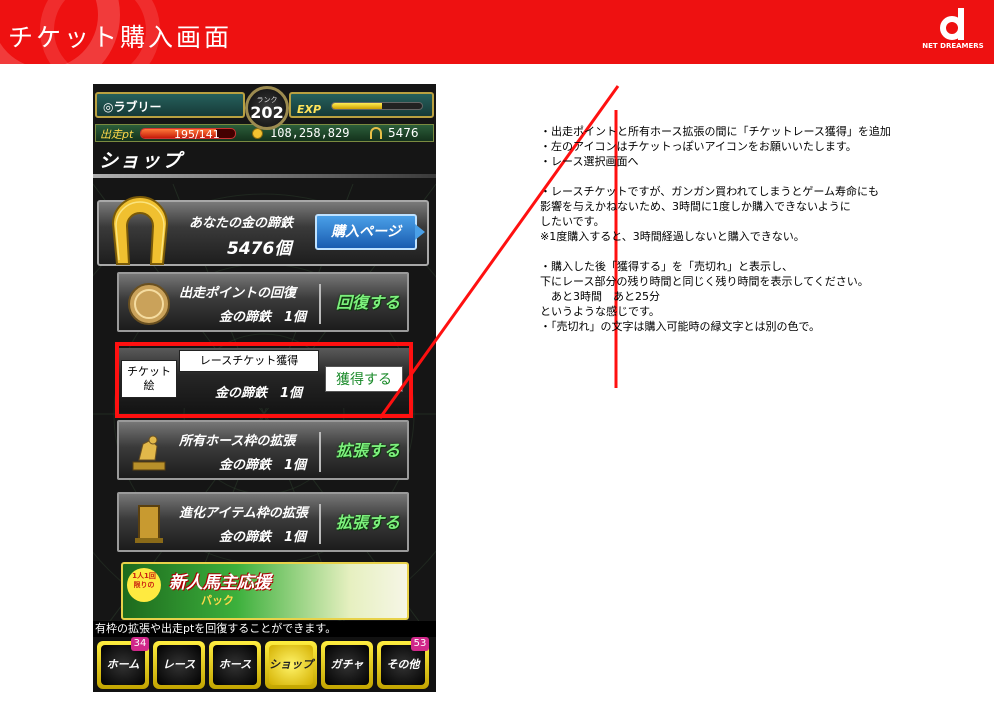 This screenshot has height=713, width=994. What do you see at coordinates (600, 296) in the screenshot?
I see `note-line: あと3時間 あと25分` at bounding box center [600, 296].